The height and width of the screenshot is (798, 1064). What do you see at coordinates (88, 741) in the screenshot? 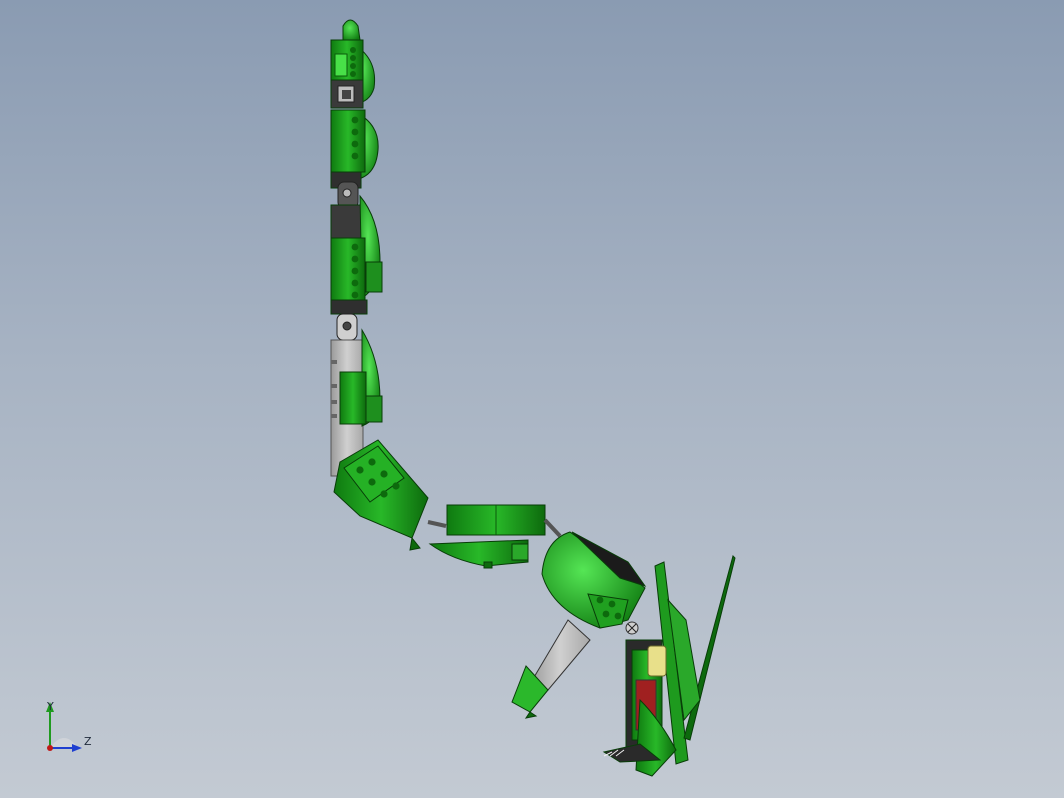
I see `z-axis-label: Z` at bounding box center [88, 741].